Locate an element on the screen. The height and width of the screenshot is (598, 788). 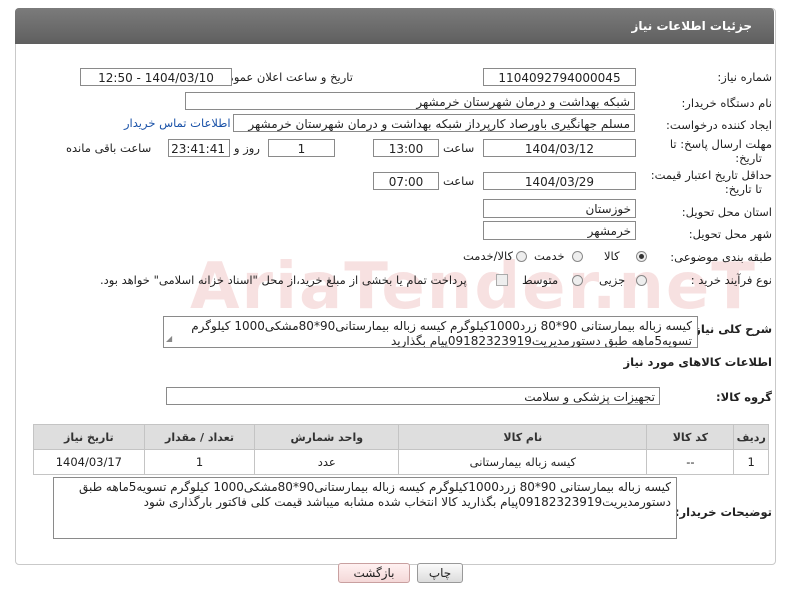
reply-time-field: 13:00 is located at coordinates (406, 148).